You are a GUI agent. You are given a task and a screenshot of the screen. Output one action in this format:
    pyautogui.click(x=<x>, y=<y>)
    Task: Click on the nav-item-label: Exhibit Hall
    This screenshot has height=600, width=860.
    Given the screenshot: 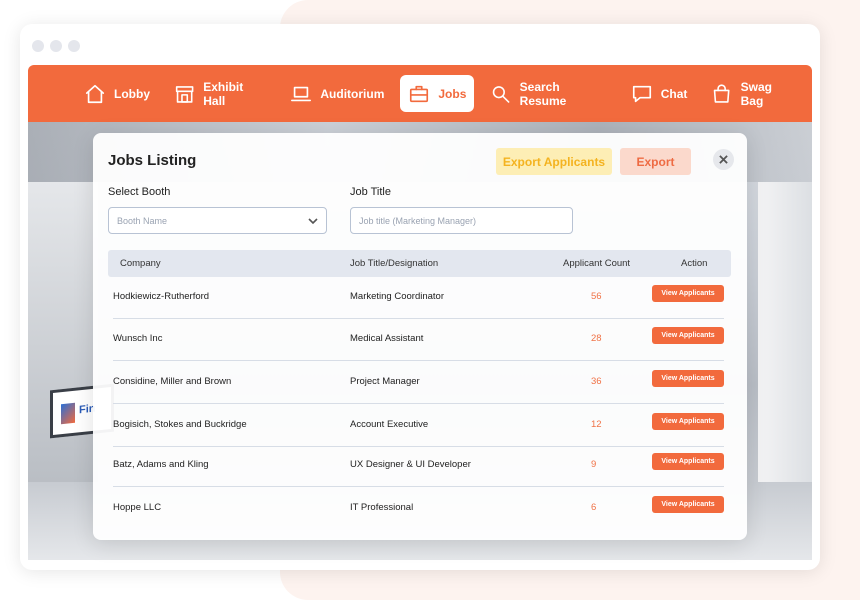 What is the action you would take?
    pyautogui.click(x=223, y=93)
    